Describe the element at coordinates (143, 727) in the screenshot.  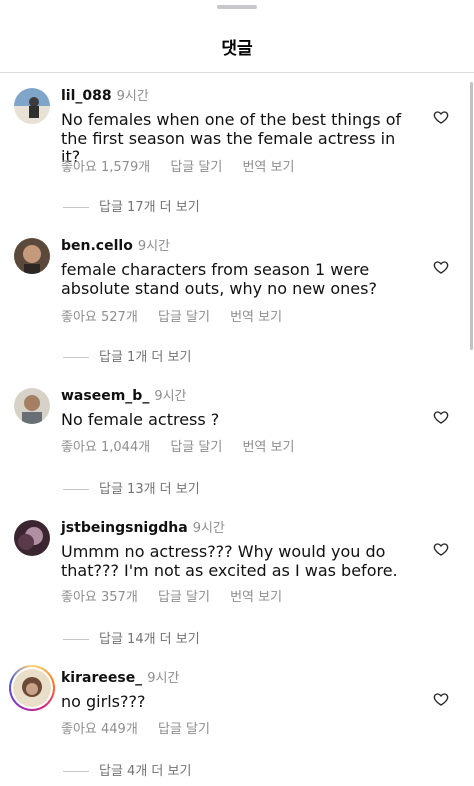
I see `comment-actions: 좋아요 449개 답글 달기` at that location.